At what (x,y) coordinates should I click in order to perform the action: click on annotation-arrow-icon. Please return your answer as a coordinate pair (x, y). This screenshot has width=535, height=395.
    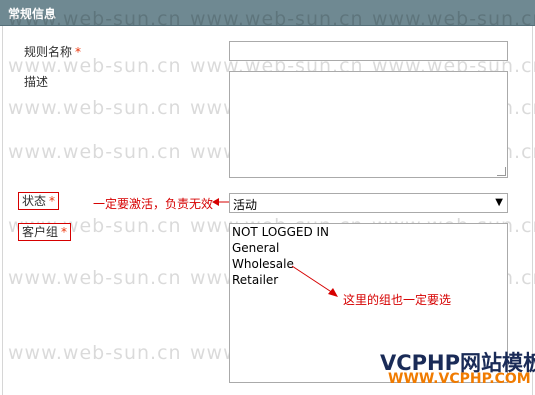
    Looking at the image, I should click on (314, 281).